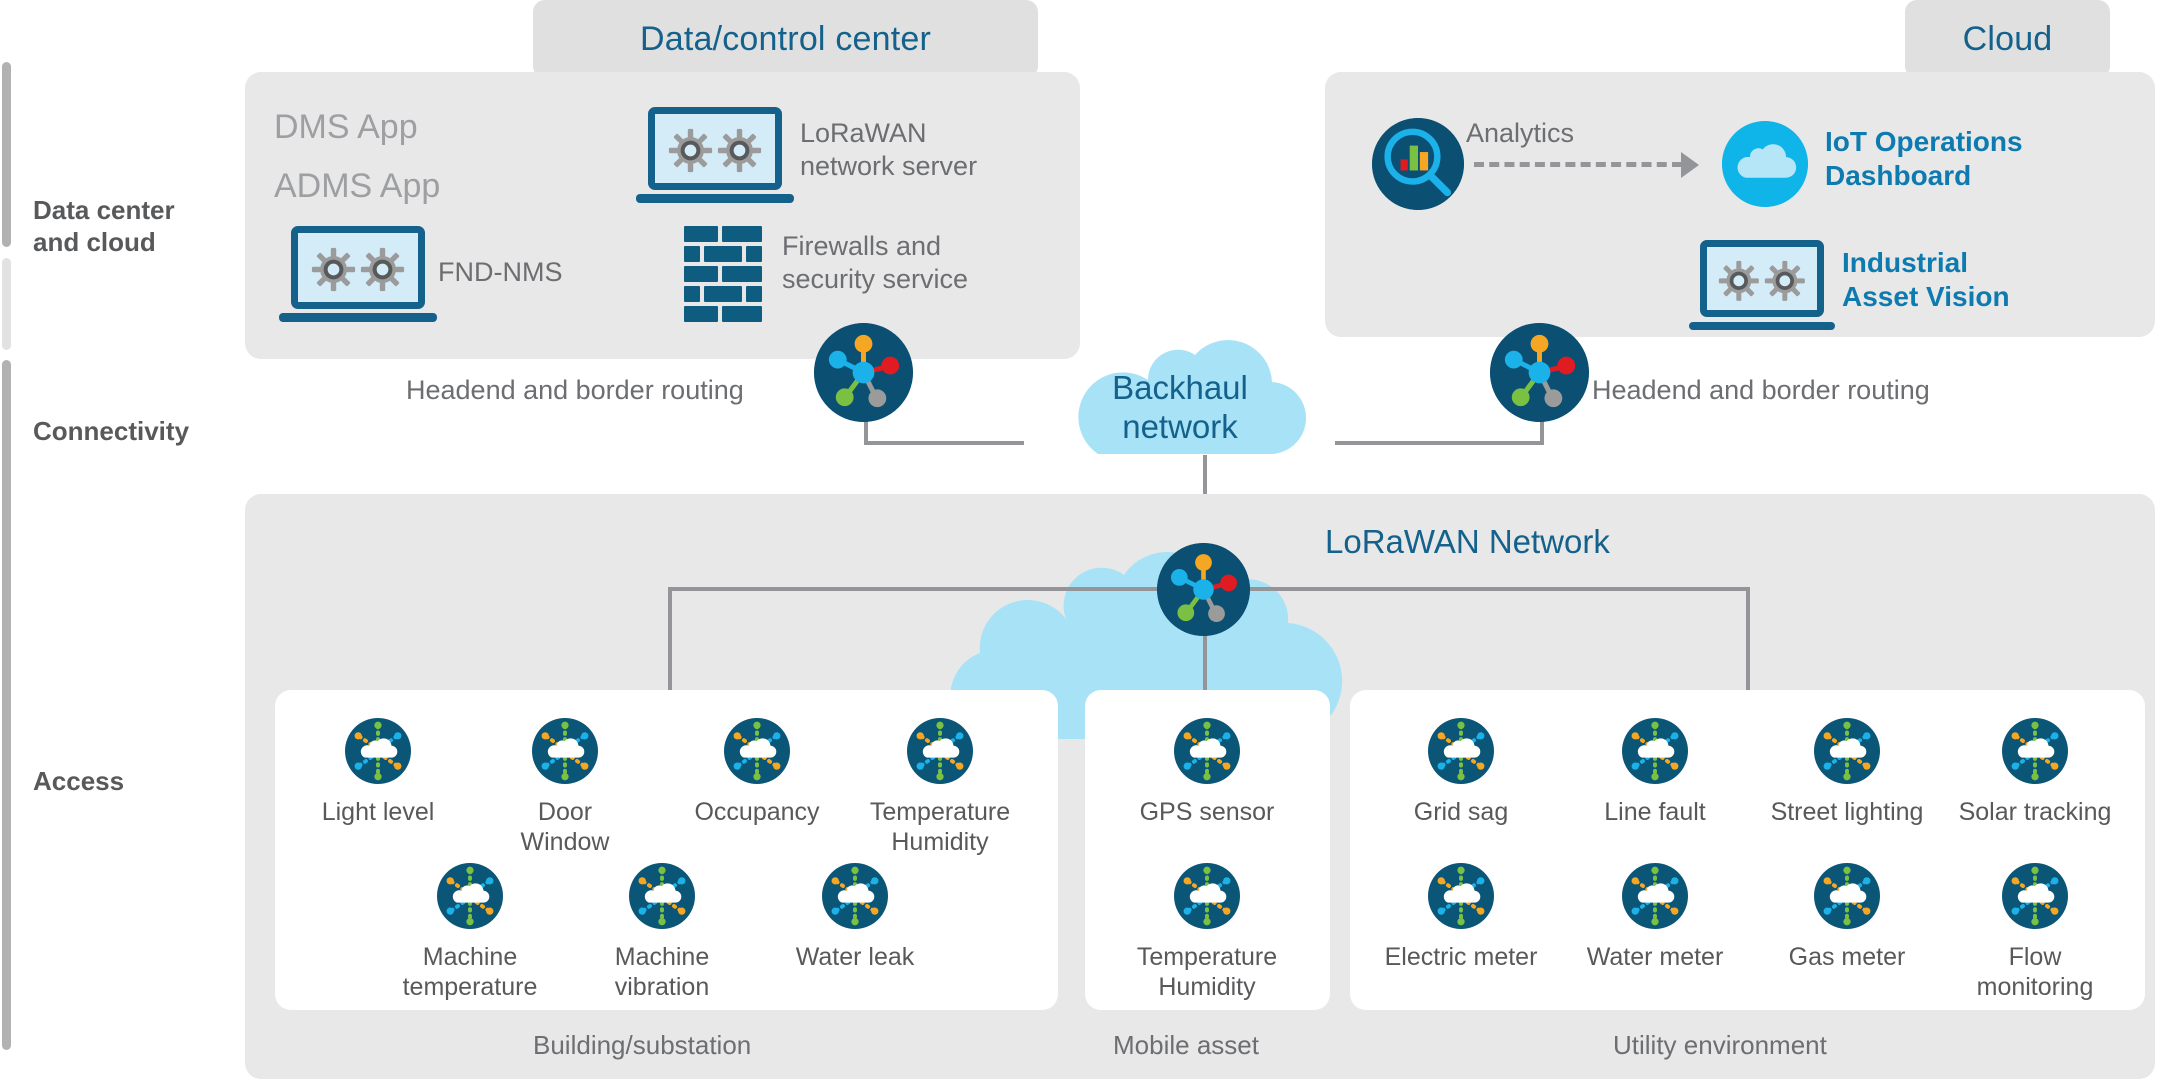  Describe the element at coordinates (1847, 812) in the screenshot. I see `sensor-label: Street lighting` at that location.